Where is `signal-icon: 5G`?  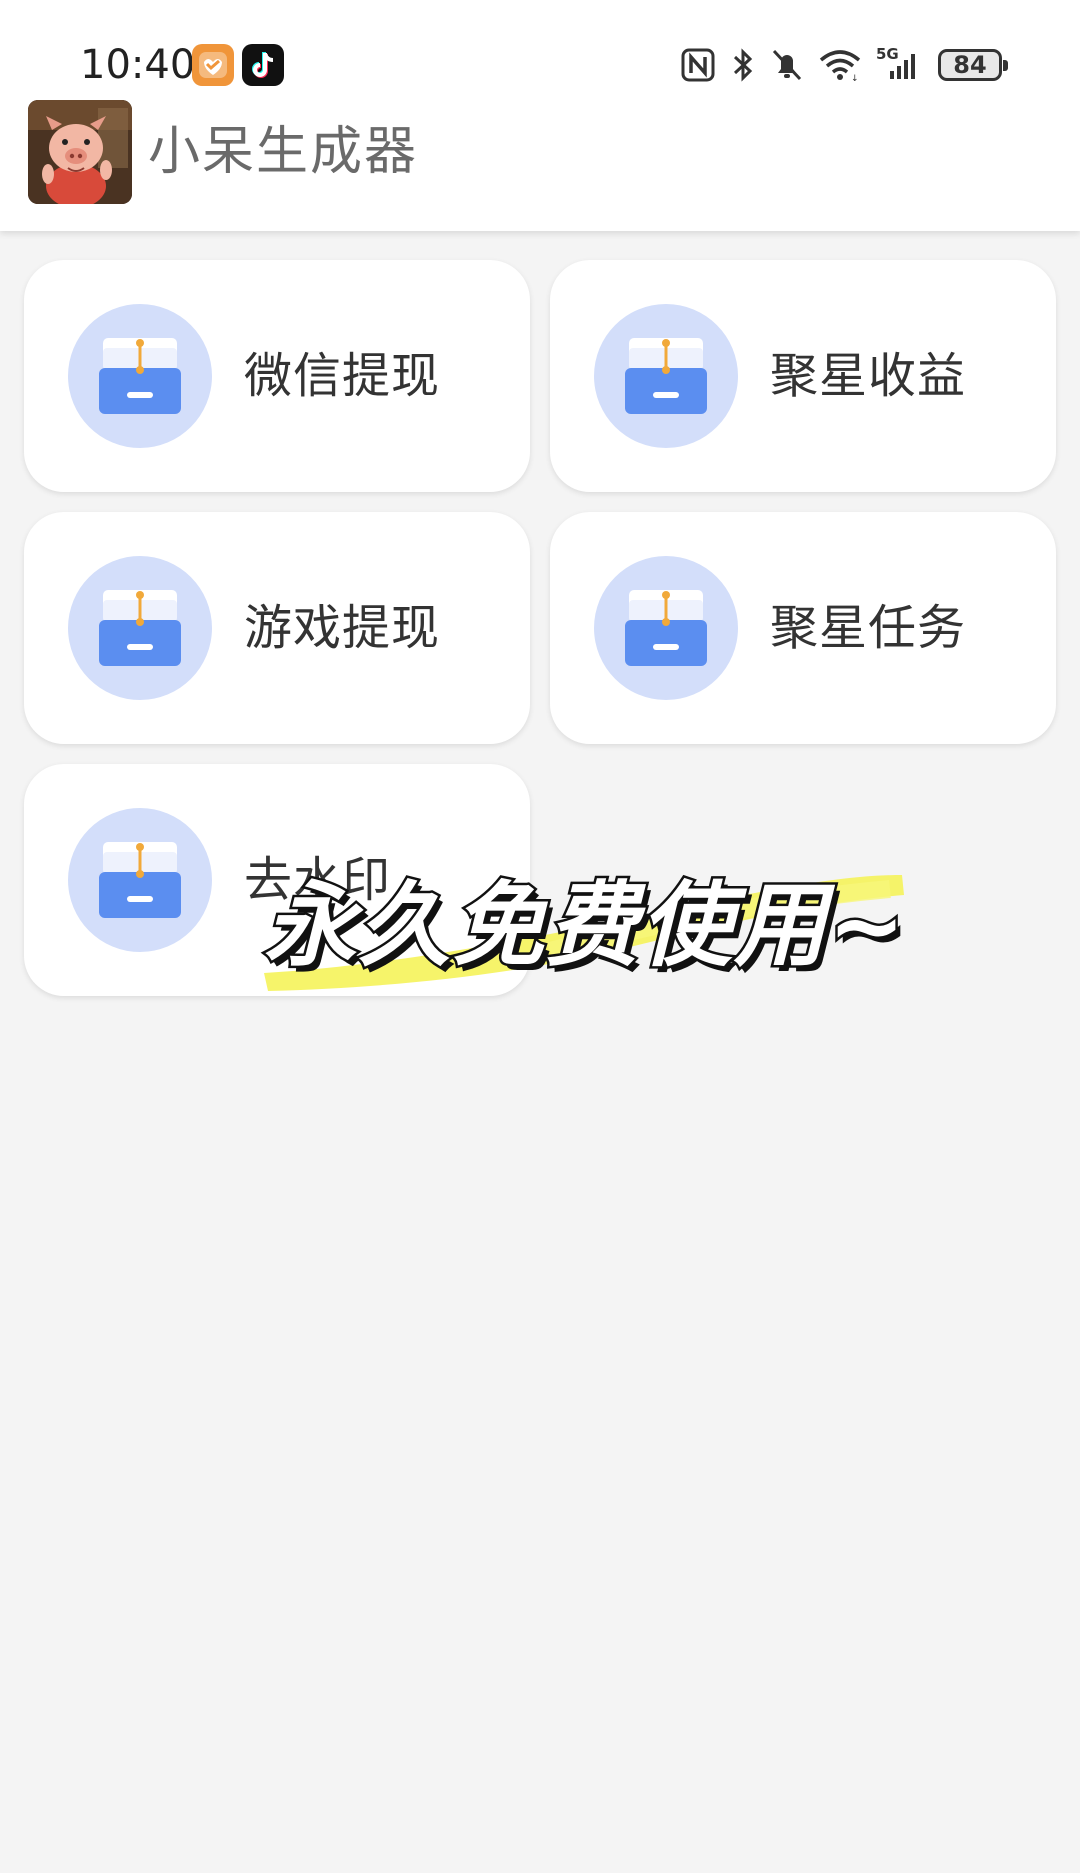 signal-icon: 5G is located at coordinates (900, 64).